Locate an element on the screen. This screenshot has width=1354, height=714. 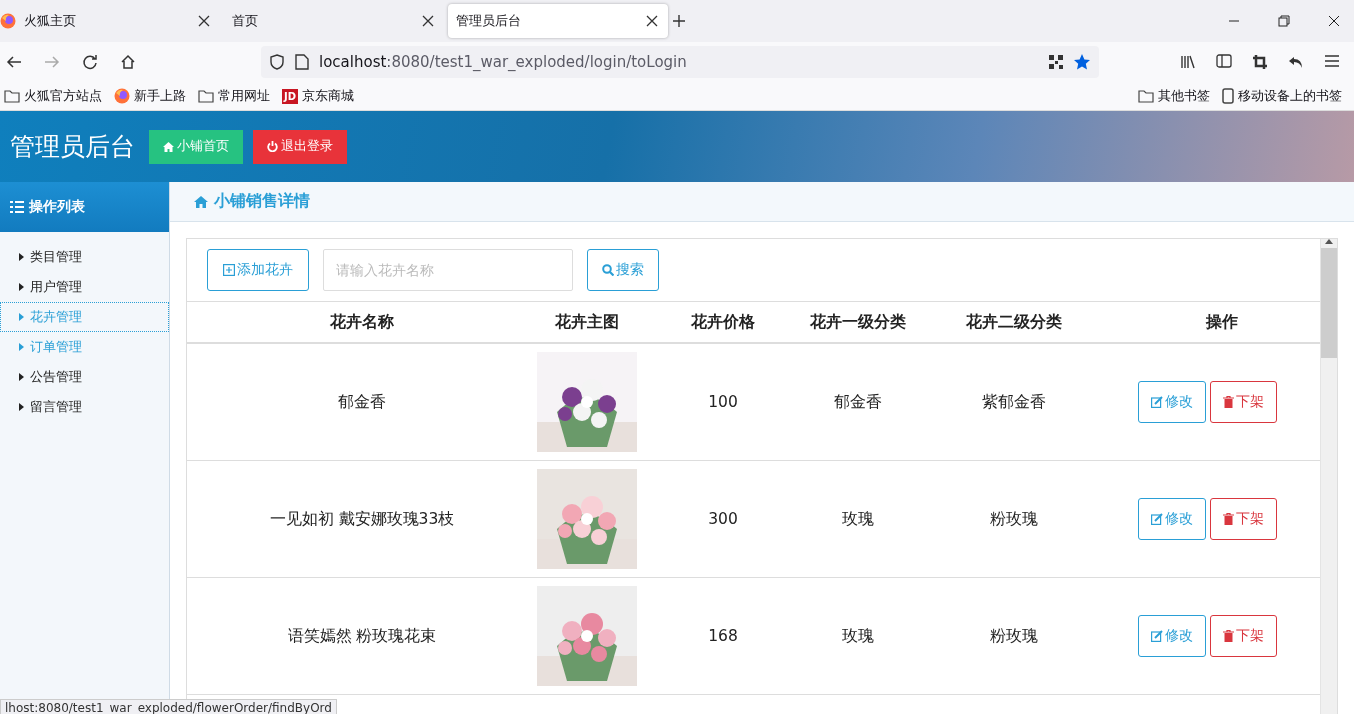
bookmark-link: 火狐官方站点 is located at coordinates (53, 96).